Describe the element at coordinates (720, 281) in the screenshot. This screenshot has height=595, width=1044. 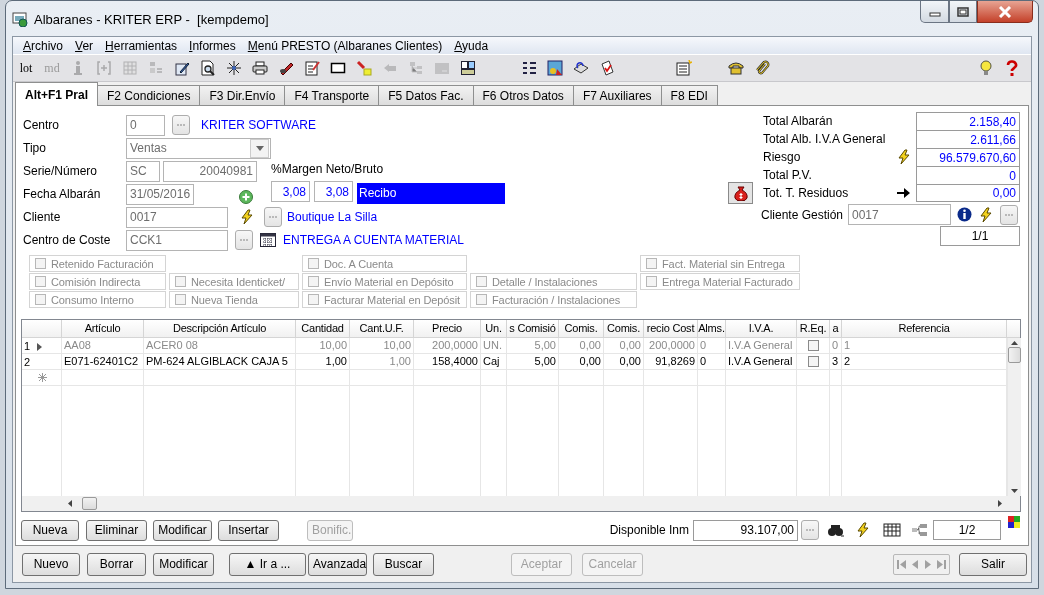
I see `checkbox-option: Entrega Material Facturado` at that location.